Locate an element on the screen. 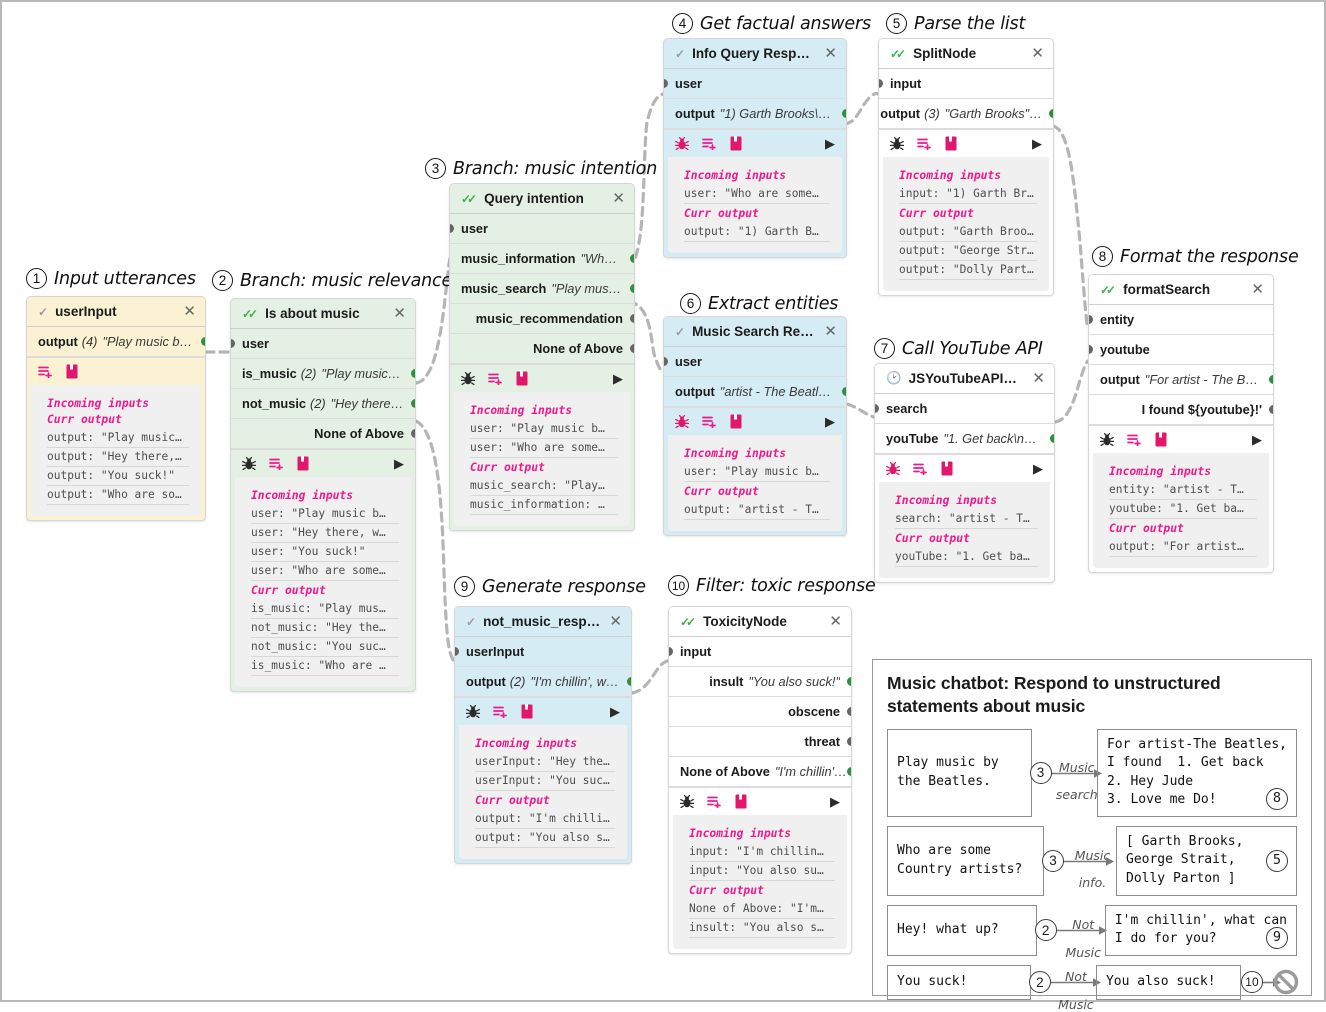 Image resolution: width=1326 pixels, height=1012 pixels. port-row-template: I found ${youtube}!' is located at coordinates (1181, 410).